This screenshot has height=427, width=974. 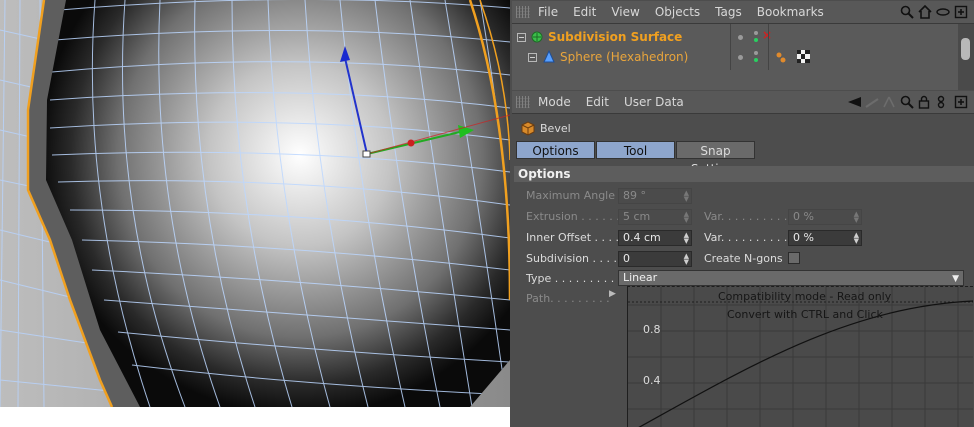 What do you see at coordinates (554, 102) in the screenshot?
I see `menu-mode: Mode` at bounding box center [554, 102].